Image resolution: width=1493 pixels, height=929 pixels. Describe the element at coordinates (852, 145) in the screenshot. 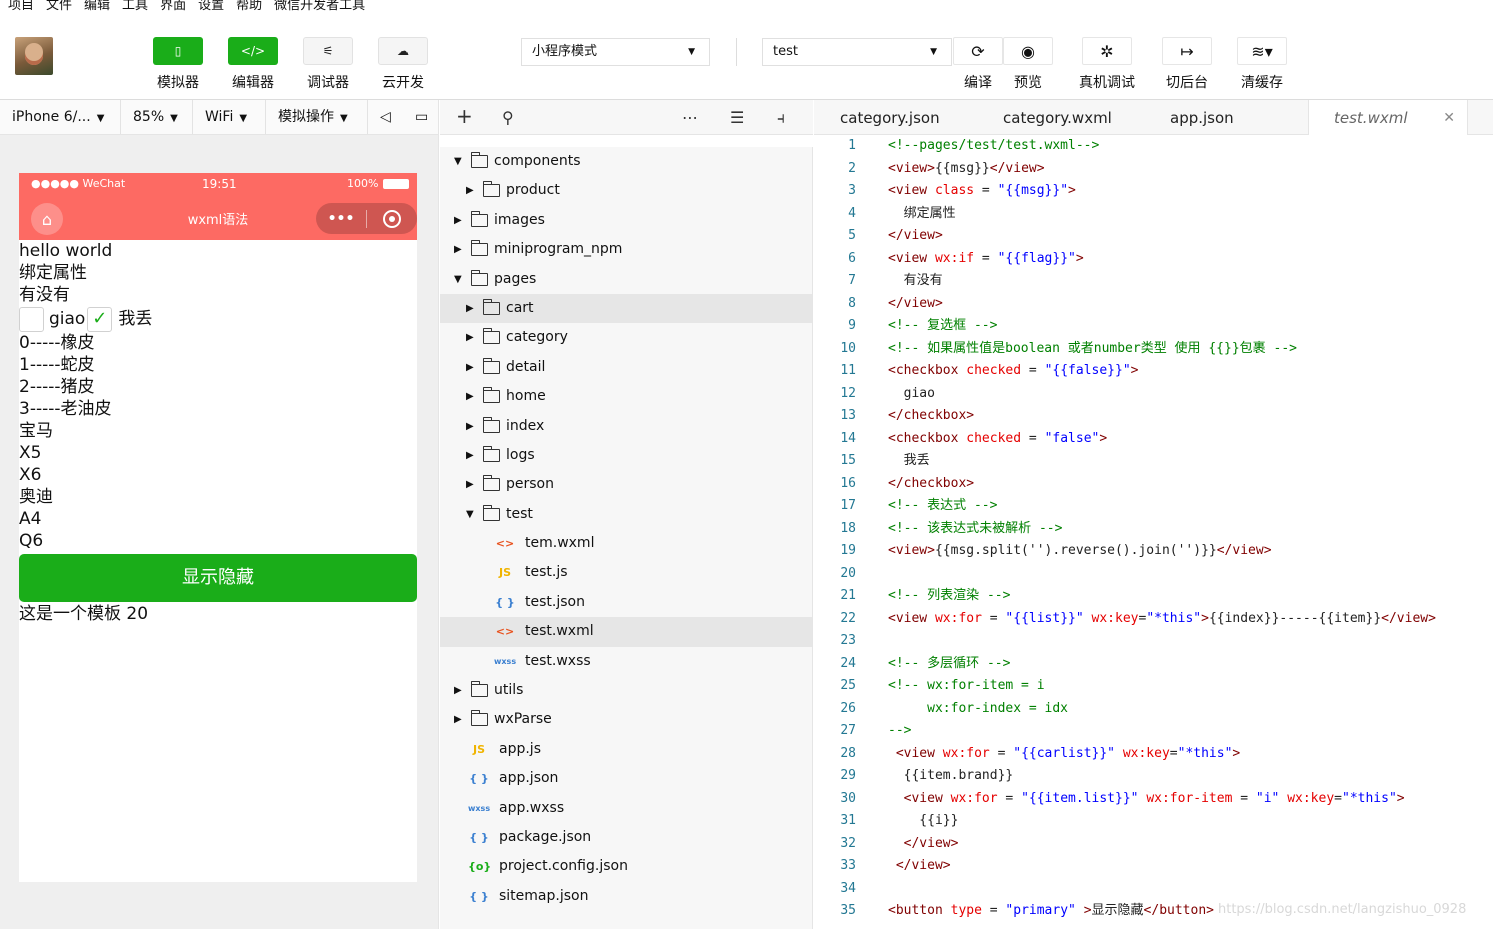

I see `line-number: 1` at that location.